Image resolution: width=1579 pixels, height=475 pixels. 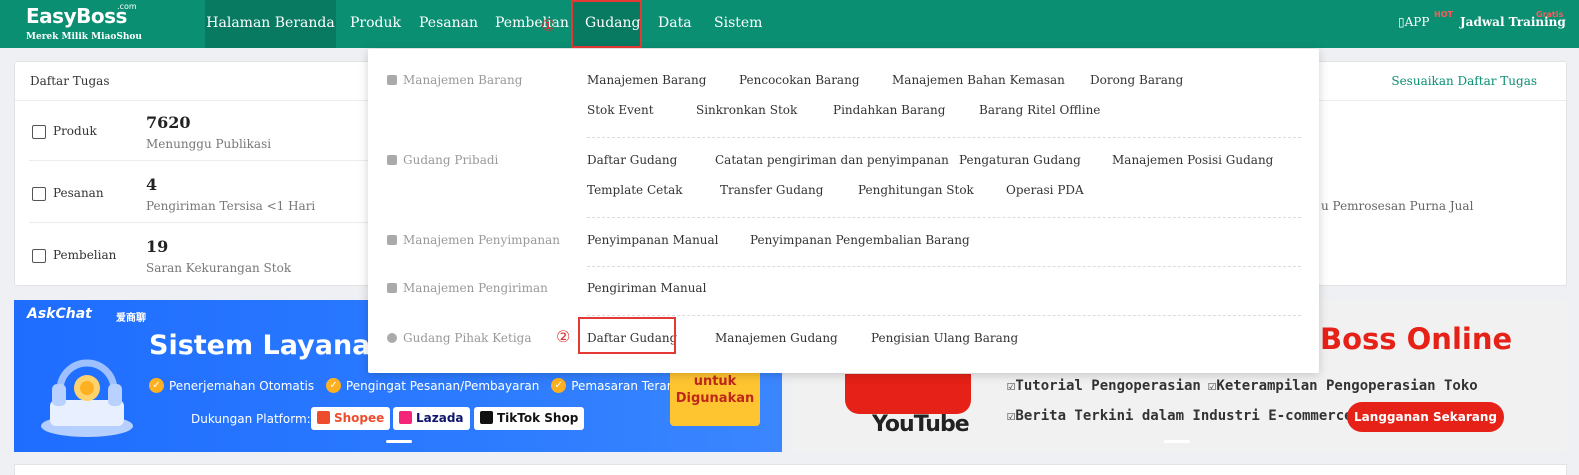 I want to click on task-count: 7620, so click(x=168, y=122).